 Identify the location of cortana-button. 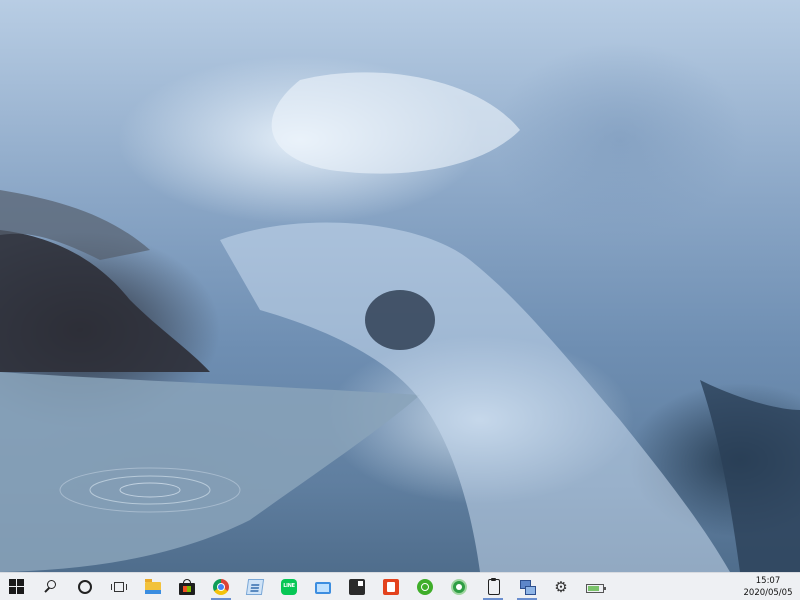
(85, 586).